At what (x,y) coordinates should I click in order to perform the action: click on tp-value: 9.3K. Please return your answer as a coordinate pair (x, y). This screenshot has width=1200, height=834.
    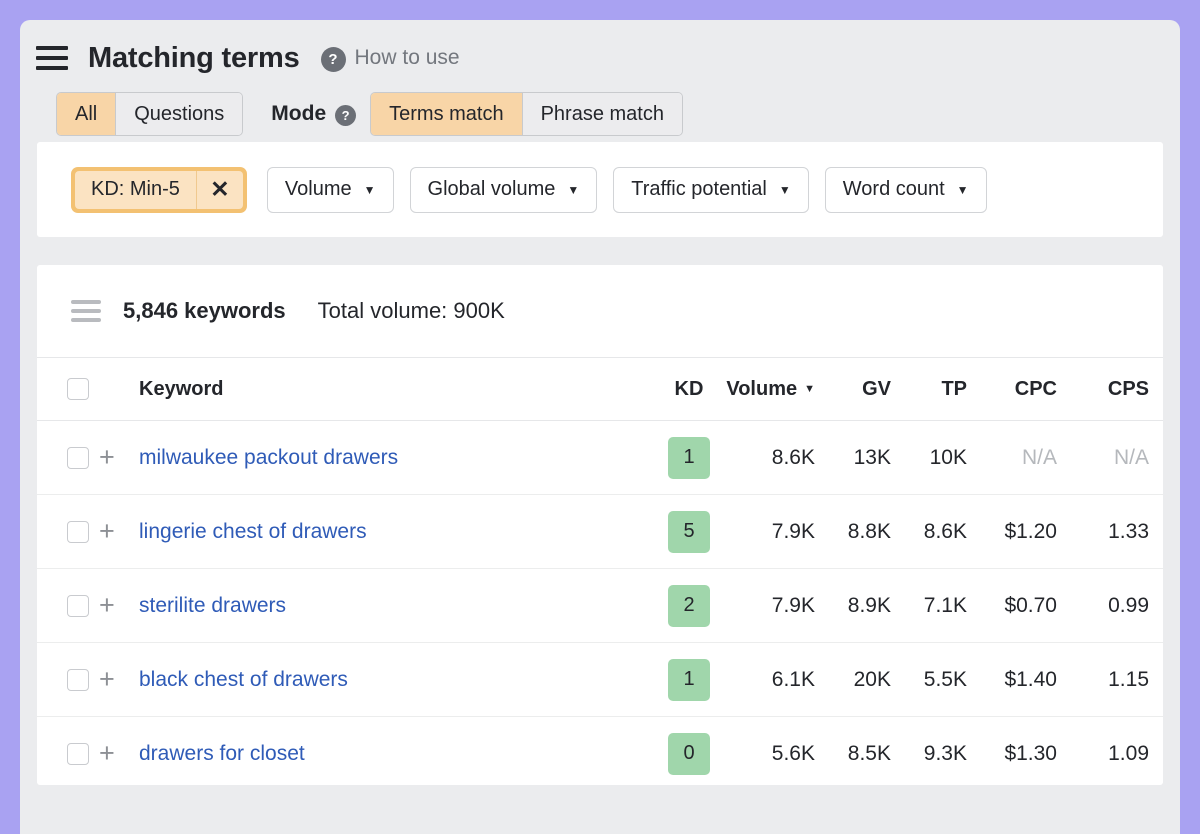
    Looking at the image, I should click on (945, 753).